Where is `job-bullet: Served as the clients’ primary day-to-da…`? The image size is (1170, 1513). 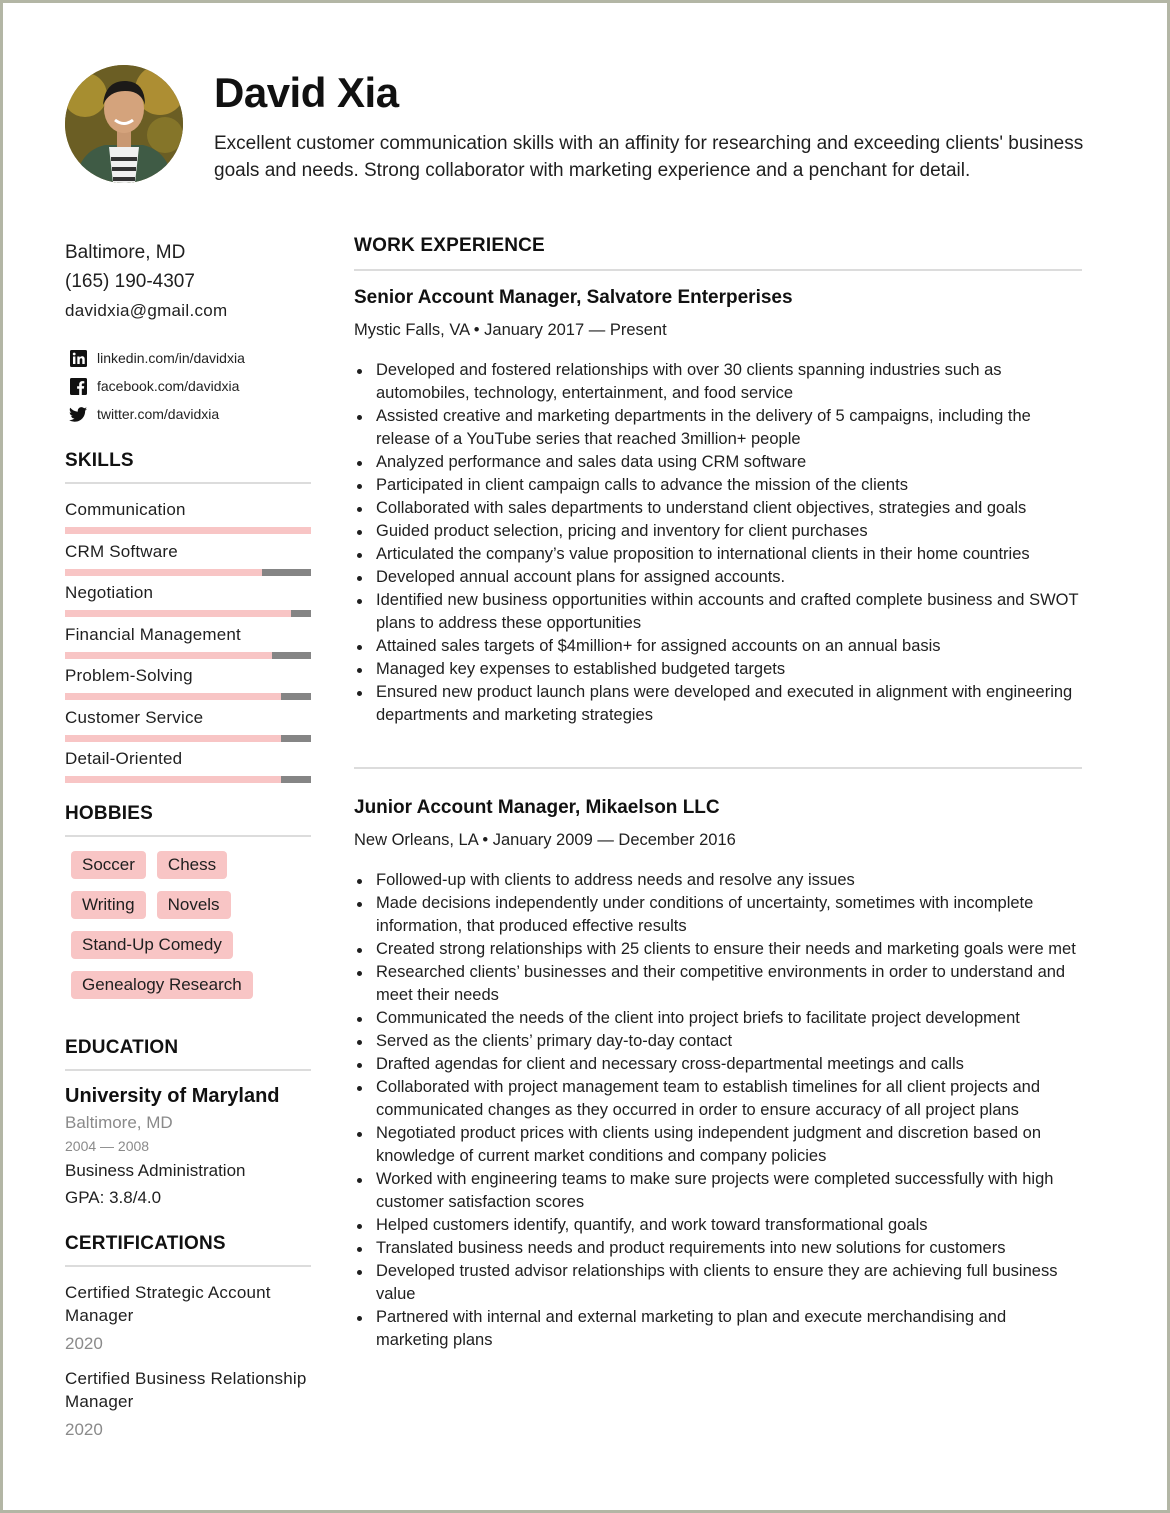
job-bullet: Served as the clients’ primary day-to-da… is located at coordinates (718, 1041).